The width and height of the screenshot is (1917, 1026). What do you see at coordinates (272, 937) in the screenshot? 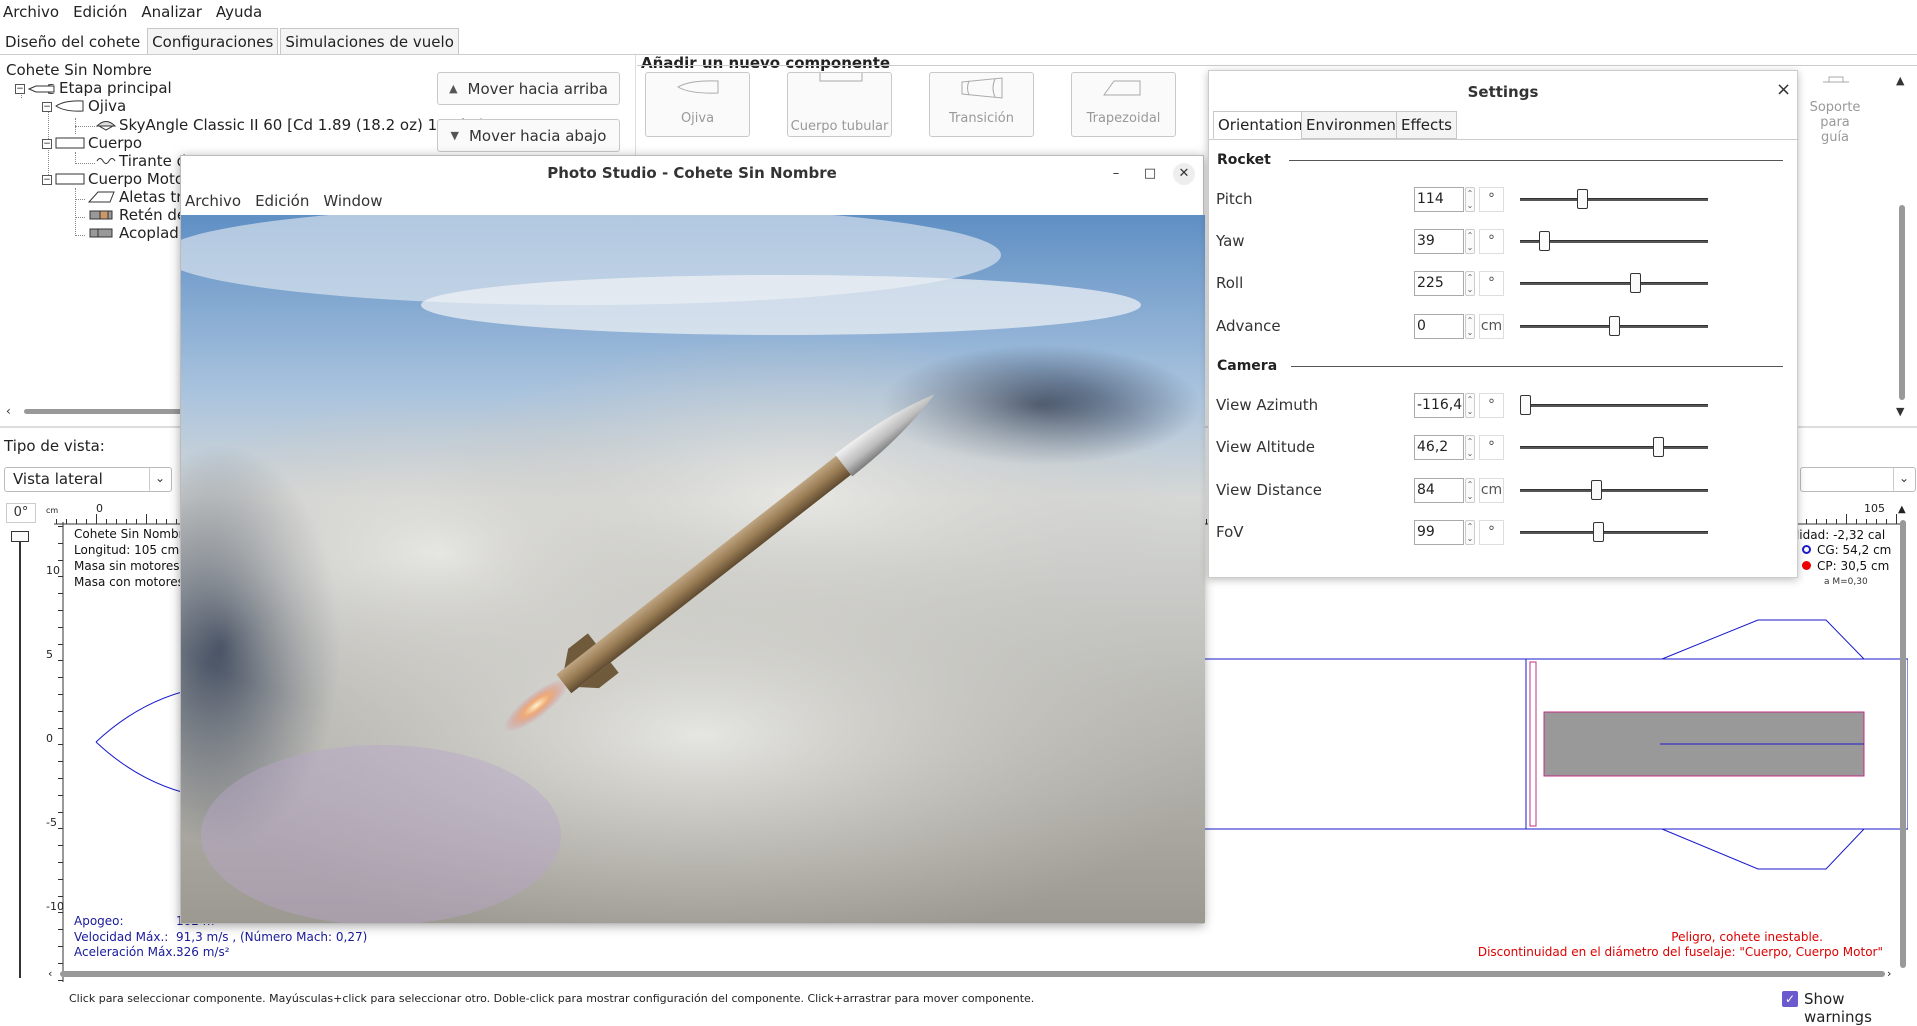
I see `vmax-value: 91,3 m/s , (Número Mach: 0,27)` at bounding box center [272, 937].